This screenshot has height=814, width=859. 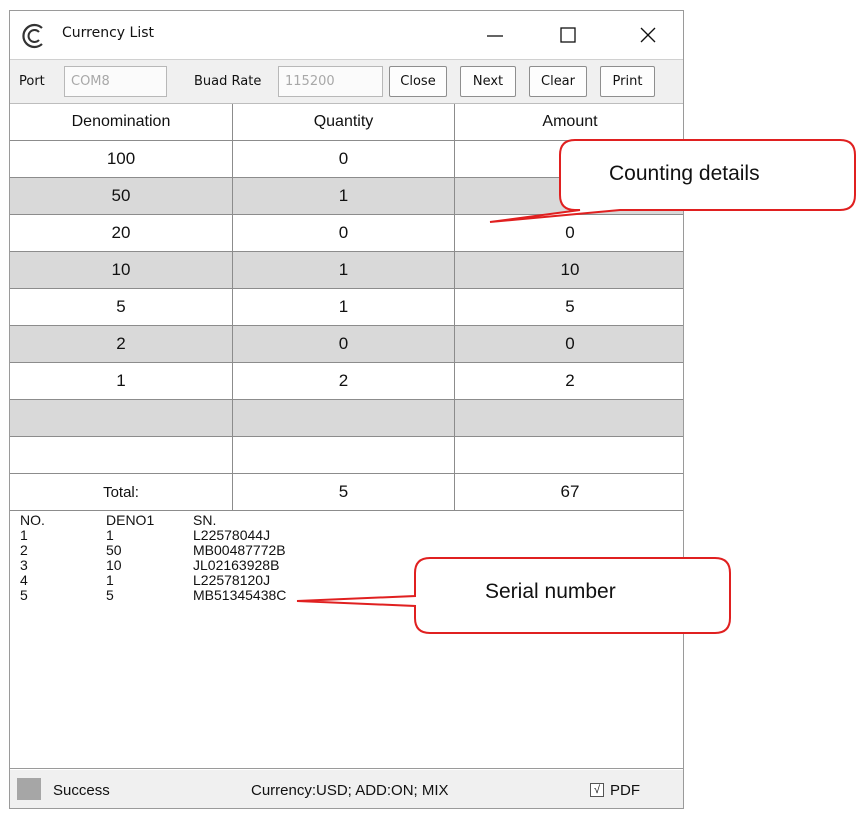 I want to click on denomination-cell: 10, so click(x=121, y=269).